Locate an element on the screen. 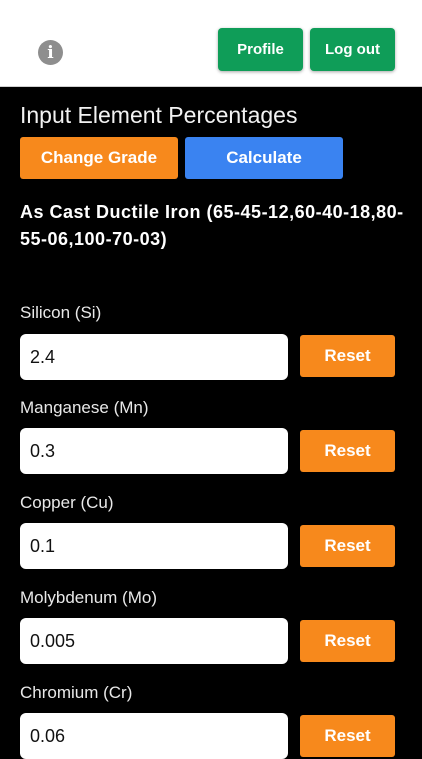 This screenshot has width=422, height=759. top-bar: i Profile Log out is located at coordinates (211, 43).